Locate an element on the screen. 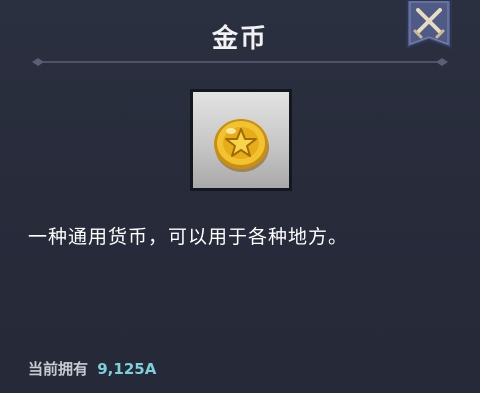 The width and height of the screenshot is (480, 393). owned-value: 9,125A is located at coordinates (127, 369).